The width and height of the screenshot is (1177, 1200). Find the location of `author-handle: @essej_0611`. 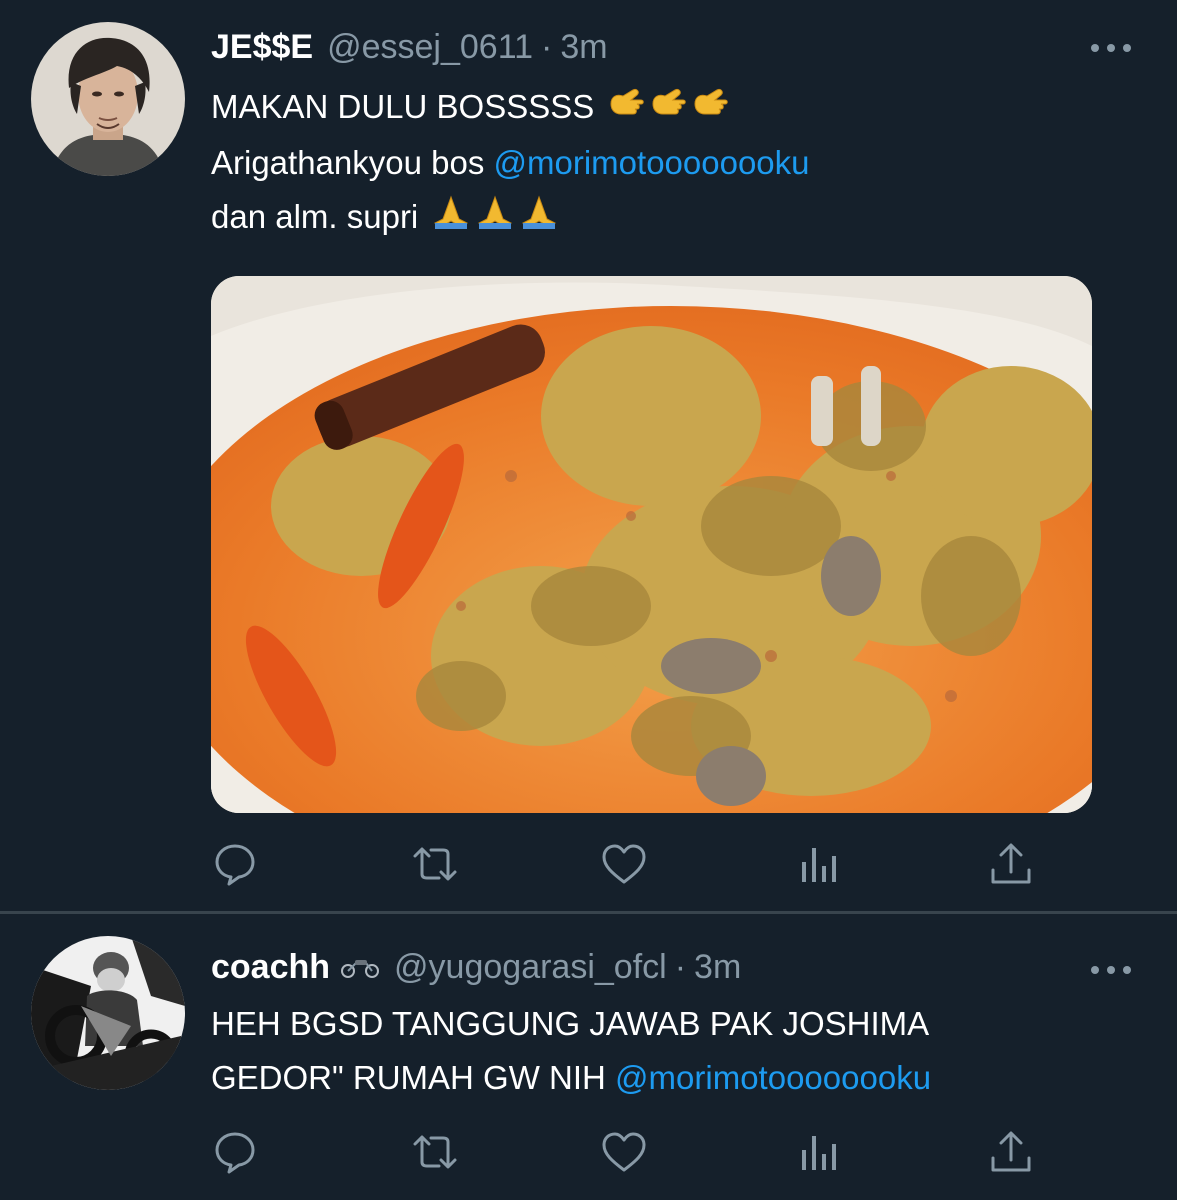

author-handle: @essej_0611 is located at coordinates (430, 47).